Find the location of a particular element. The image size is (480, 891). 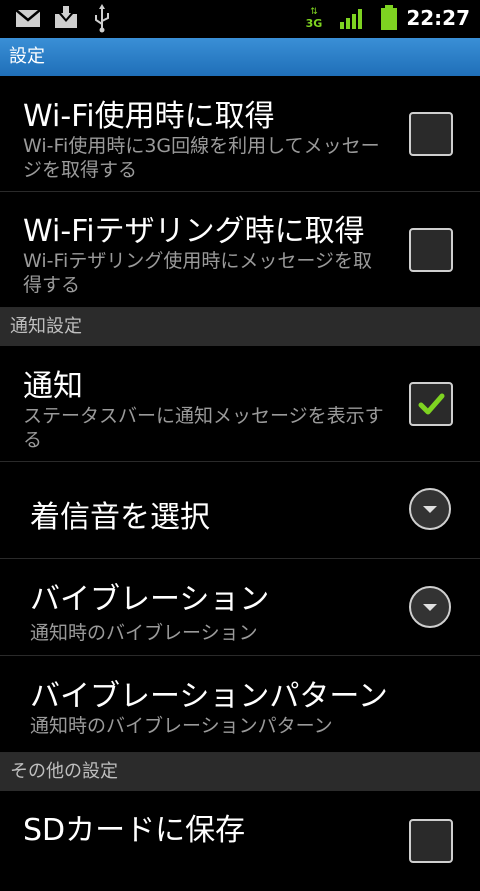

setting-summary: Wi-Fiテザリング使用時にメッセージを取得する is located at coordinates (197, 273).